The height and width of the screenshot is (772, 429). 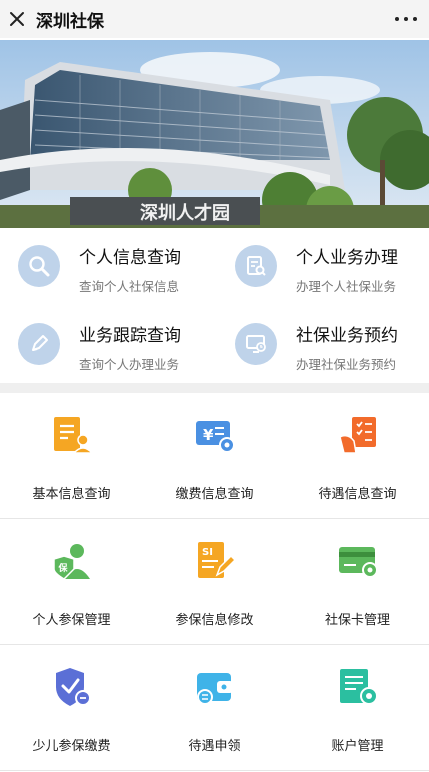 I want to click on card-gear-icon, so click(x=358, y=562).